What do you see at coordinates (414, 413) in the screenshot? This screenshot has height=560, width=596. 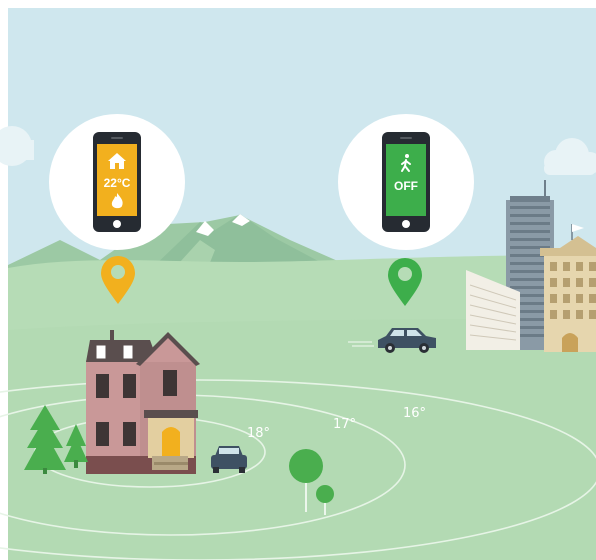 I see `ring-label-16: 16°` at bounding box center [414, 413].